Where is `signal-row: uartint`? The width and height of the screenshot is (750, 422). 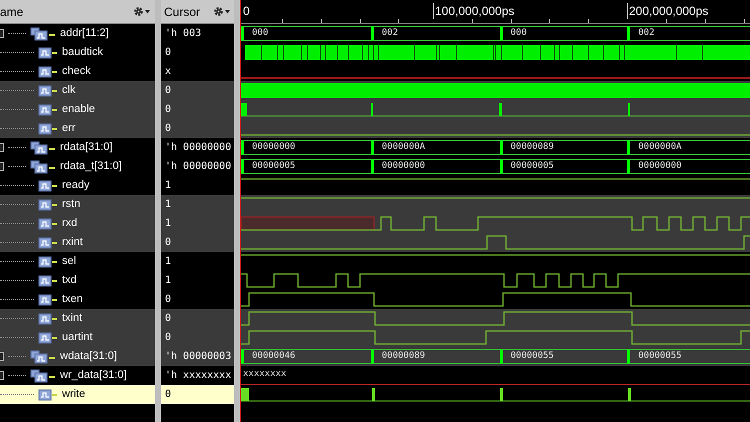
signal-row: uartint is located at coordinates (77, 337).